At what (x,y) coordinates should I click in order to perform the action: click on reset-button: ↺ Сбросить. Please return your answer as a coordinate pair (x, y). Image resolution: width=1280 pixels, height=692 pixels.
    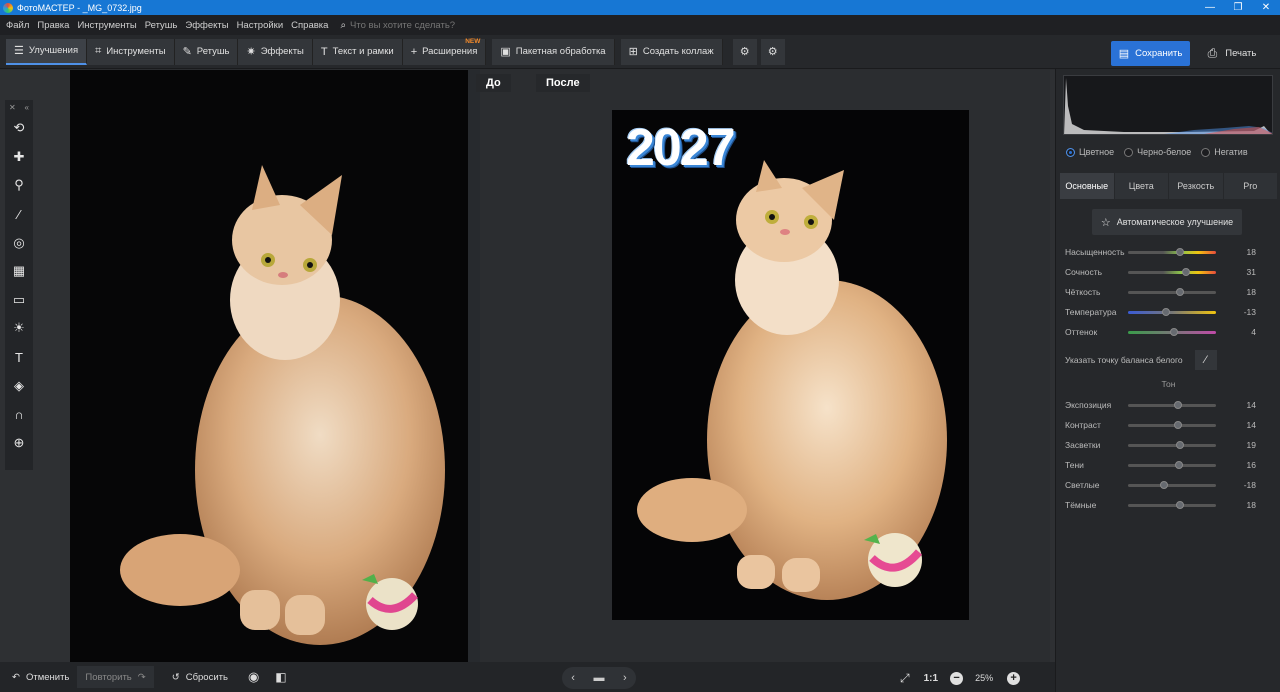
    Looking at the image, I should click on (200, 677).